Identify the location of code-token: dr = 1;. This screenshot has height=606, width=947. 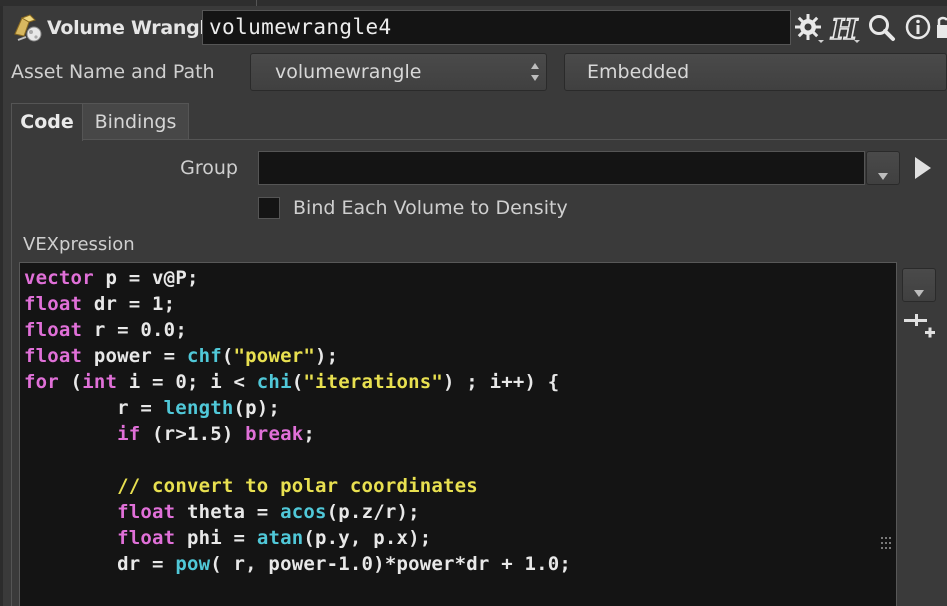
(129, 304).